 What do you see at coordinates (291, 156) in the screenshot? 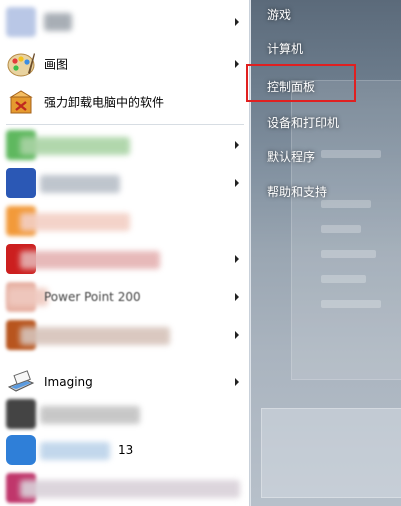
I see `menu-item-default-programs: 默认程序` at bounding box center [291, 156].